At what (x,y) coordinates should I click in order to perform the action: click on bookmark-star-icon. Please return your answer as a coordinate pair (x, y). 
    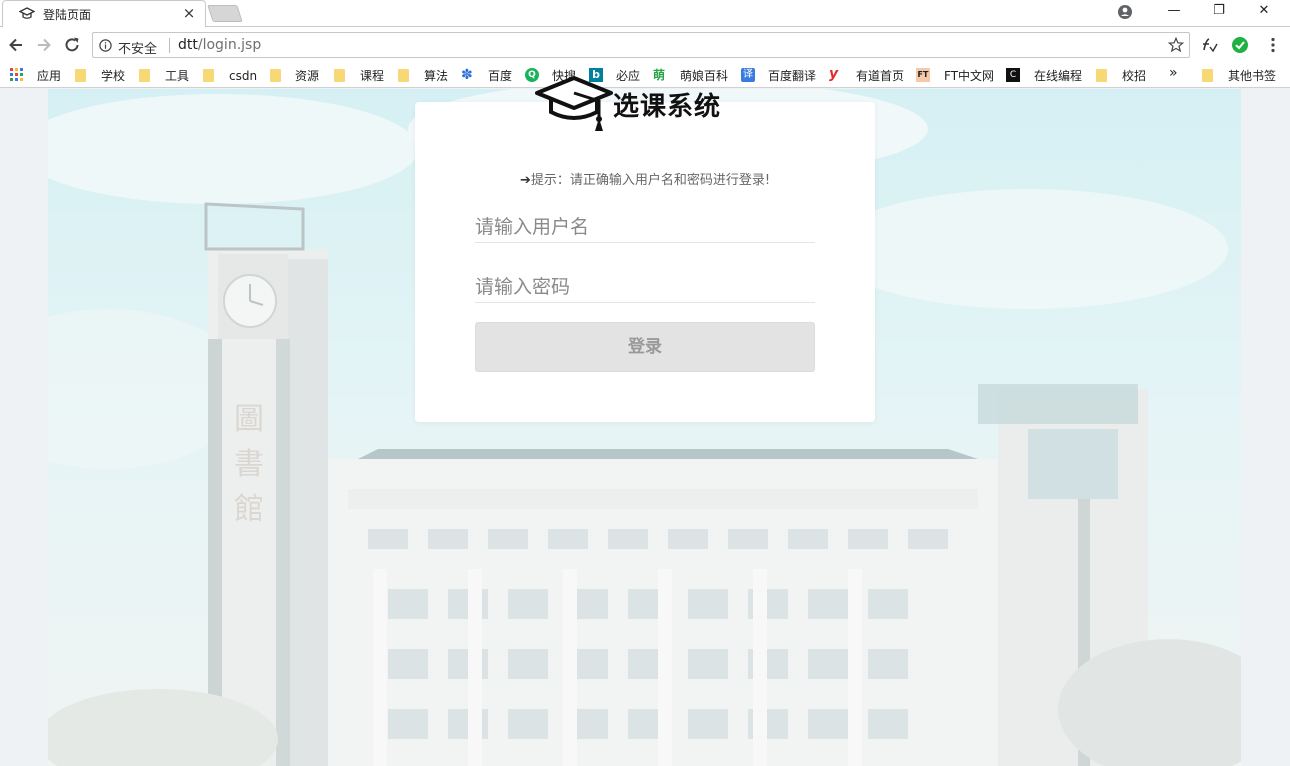
    Looking at the image, I should click on (1176, 45).